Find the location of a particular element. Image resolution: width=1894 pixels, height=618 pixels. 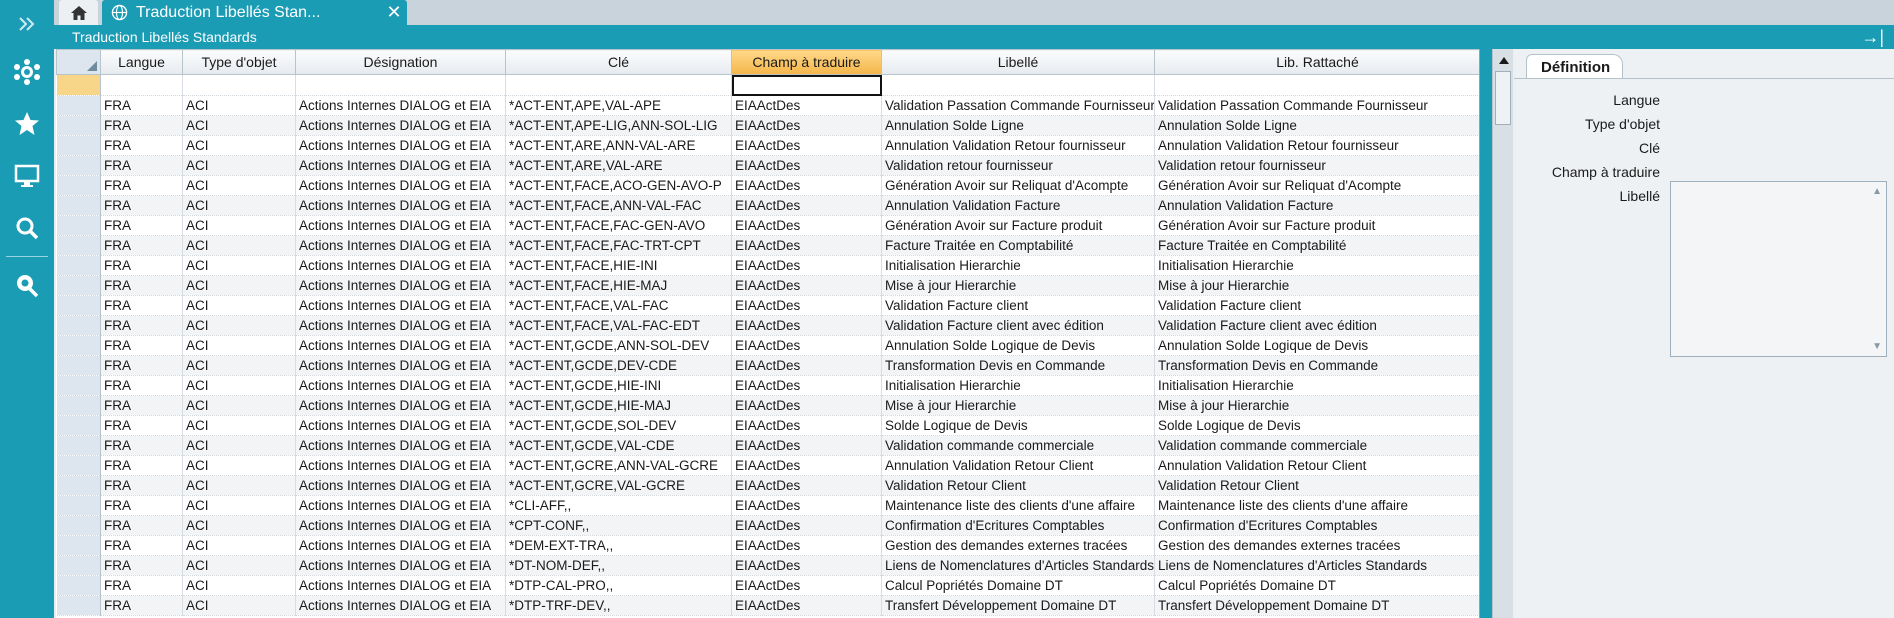

panel-splitter is located at coordinates (1486, 333).